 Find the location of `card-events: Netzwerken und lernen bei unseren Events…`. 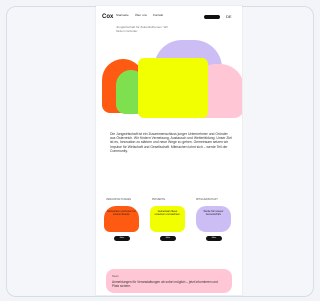

card-events: Netzwerken und lernen bei unseren Events… is located at coordinates (121, 219).